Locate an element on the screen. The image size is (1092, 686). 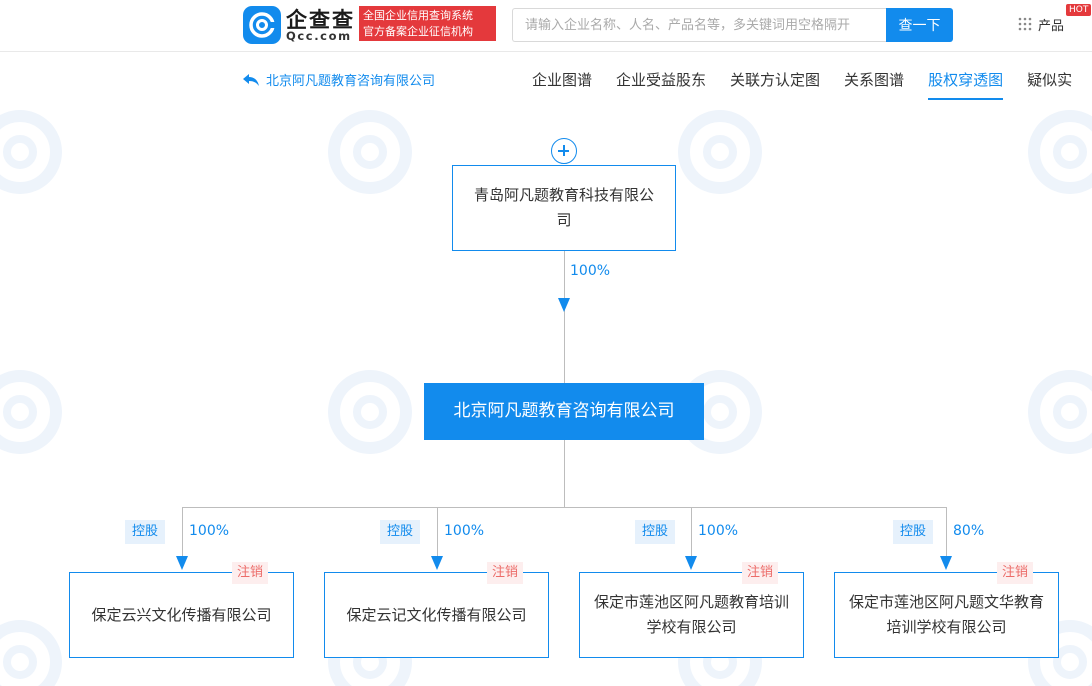
parent-company-node: 青岛阿凡题教育科技有限公司 is located at coordinates (564, 208).